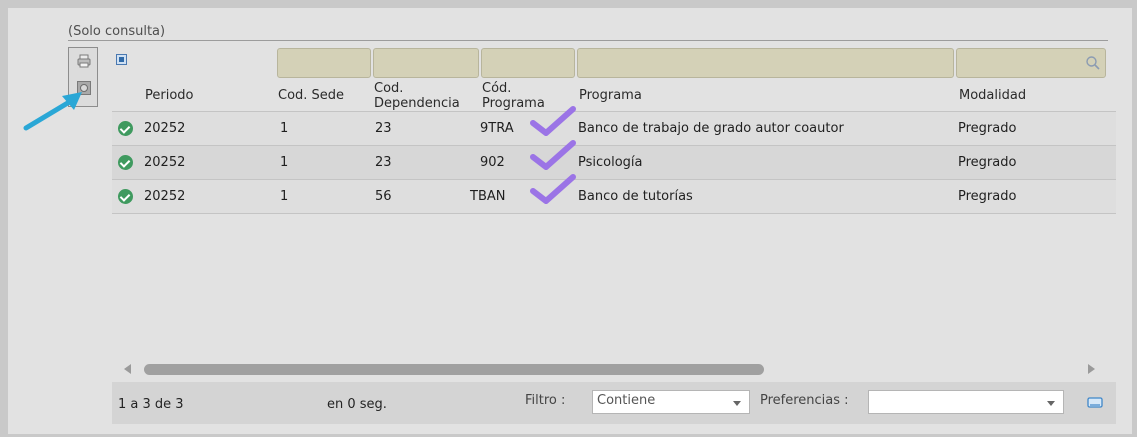  Describe the element at coordinates (671, 402) in the screenshot. I see `filter-select: Contiene` at that location.